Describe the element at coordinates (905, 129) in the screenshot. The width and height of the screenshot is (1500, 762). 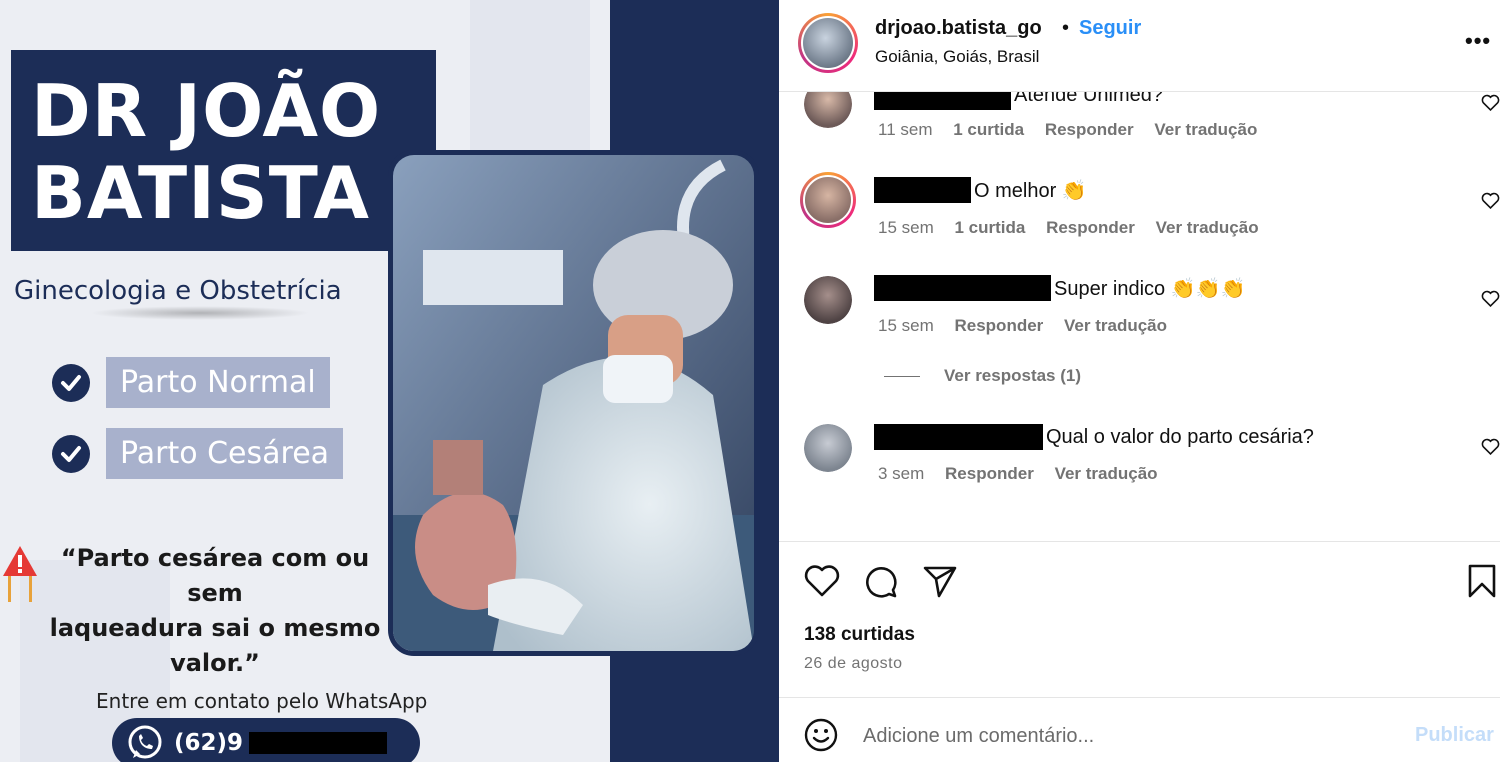
I see `comment-time: 11 sem` at that location.